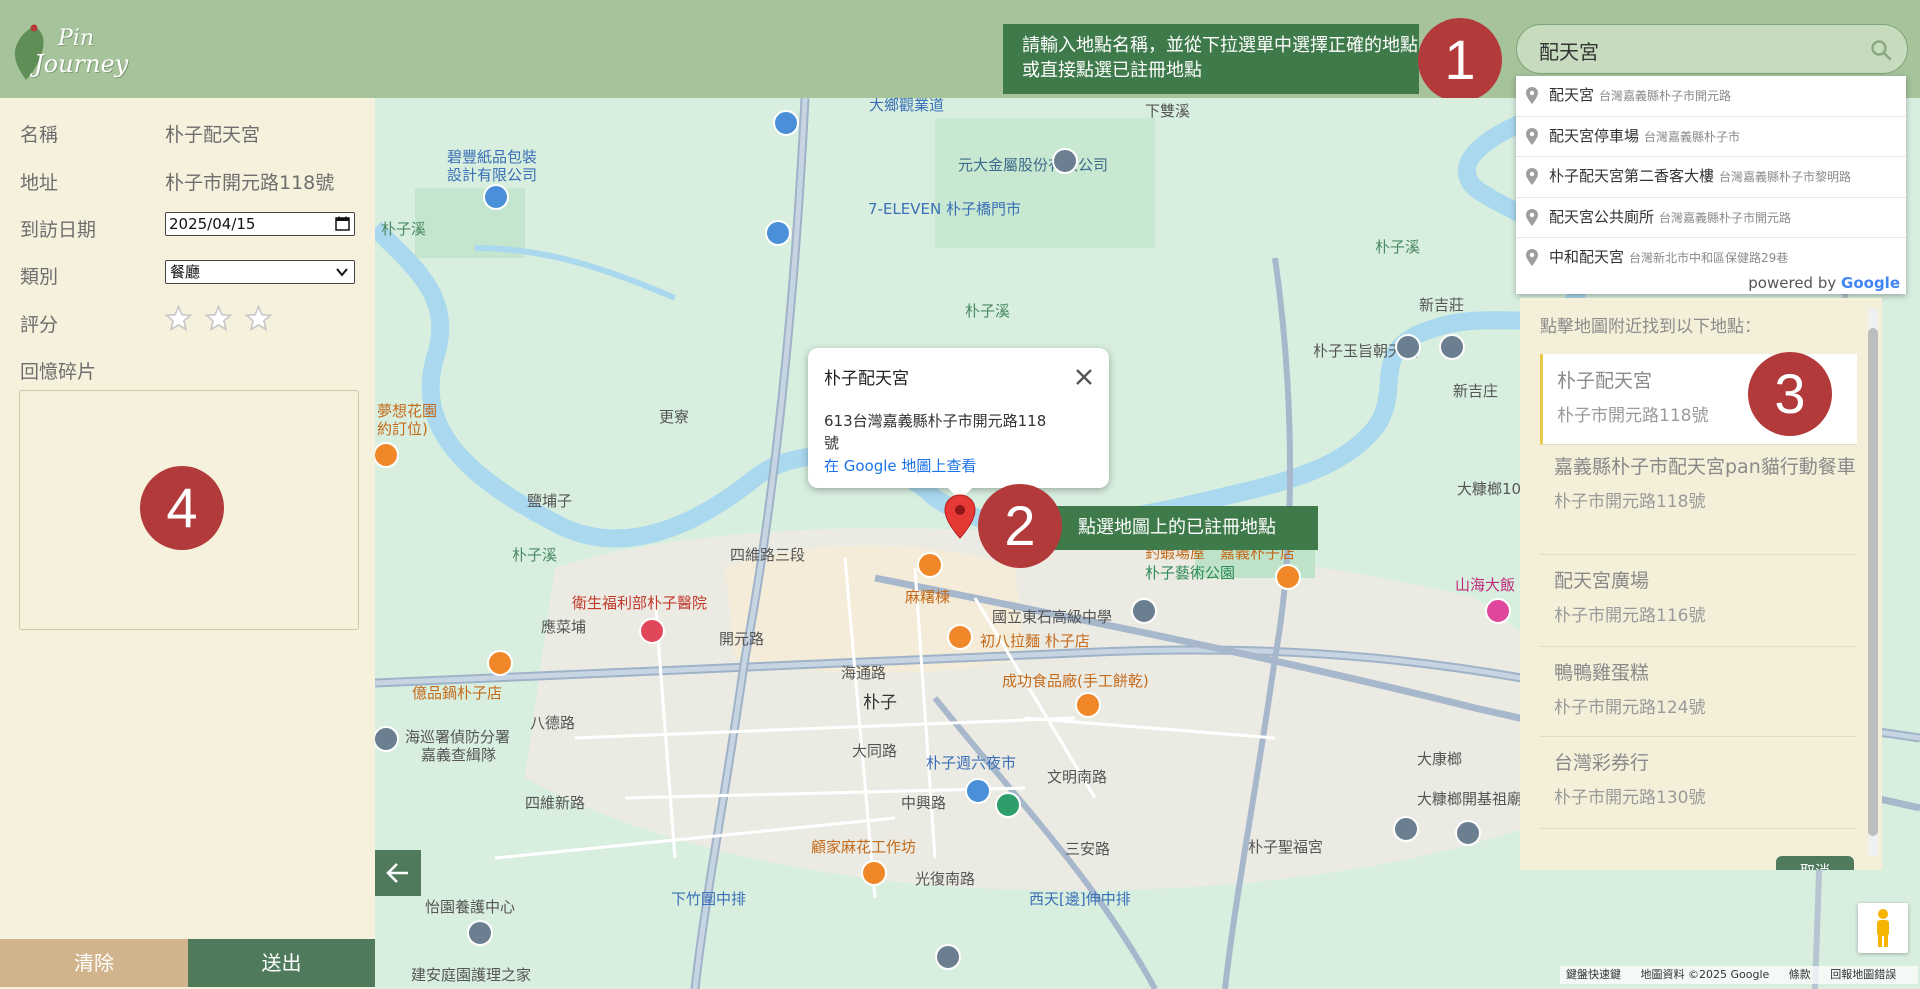 The width and height of the screenshot is (1920, 989). I want to click on search-icon, so click(1881, 50).